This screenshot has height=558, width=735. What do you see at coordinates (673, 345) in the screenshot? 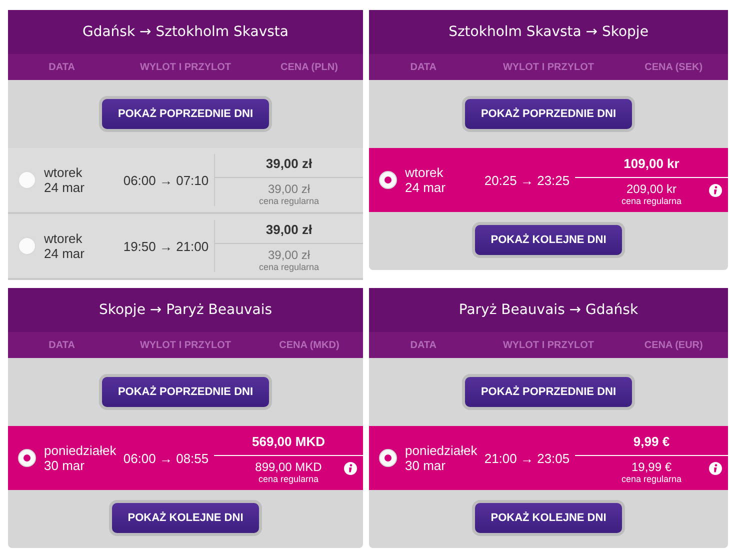
I see `column-header: CENA (EUR)` at bounding box center [673, 345].